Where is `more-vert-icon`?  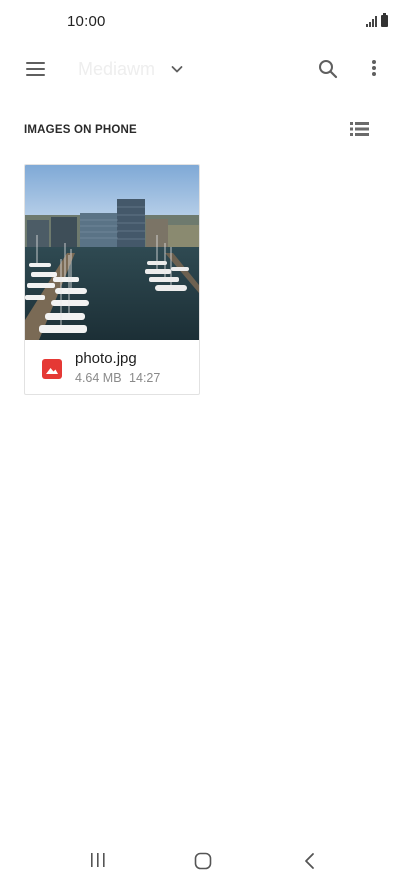 more-vert-icon is located at coordinates (374, 69).